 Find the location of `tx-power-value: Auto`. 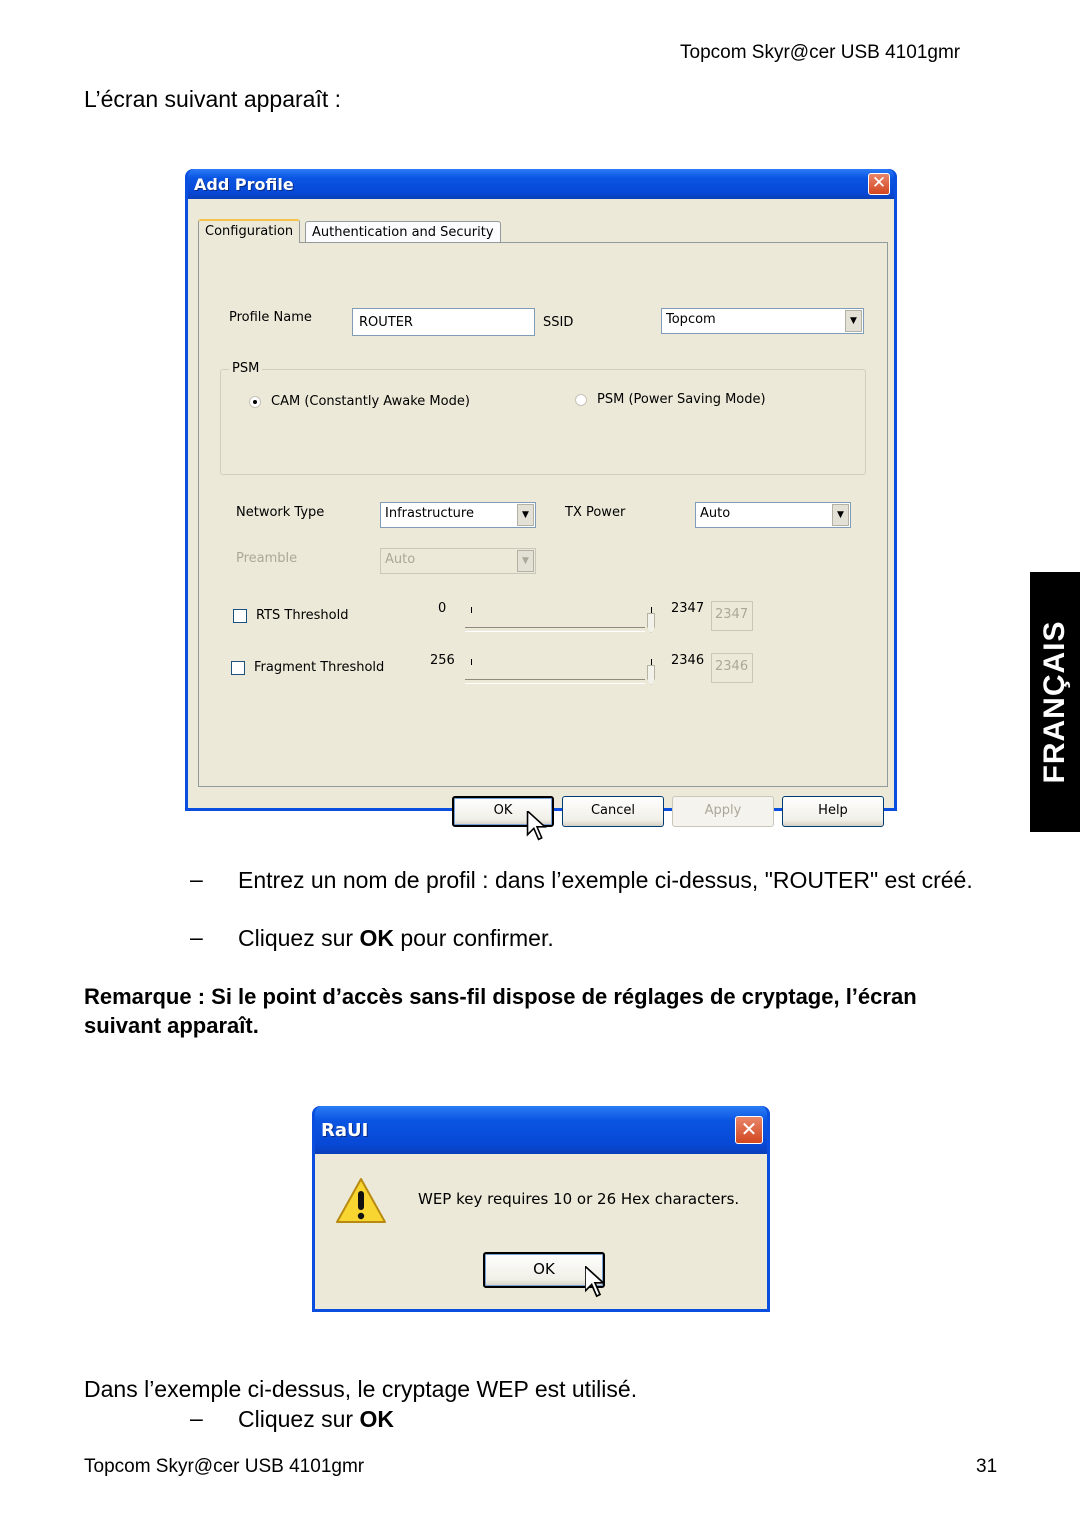

tx-power-value: Auto is located at coordinates (715, 513).